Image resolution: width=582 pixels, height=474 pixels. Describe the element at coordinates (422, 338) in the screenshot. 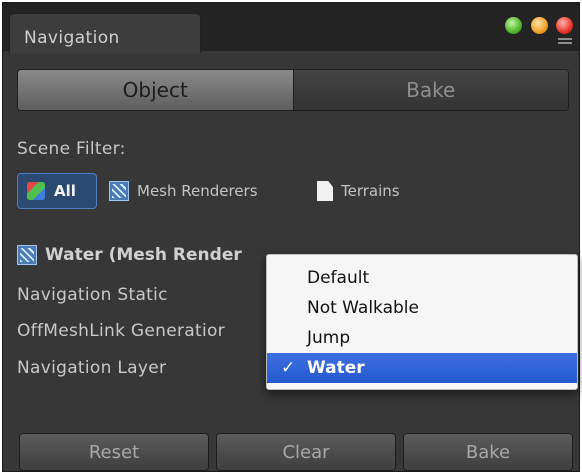

I see `dropdown-option-jump: Jump` at that location.